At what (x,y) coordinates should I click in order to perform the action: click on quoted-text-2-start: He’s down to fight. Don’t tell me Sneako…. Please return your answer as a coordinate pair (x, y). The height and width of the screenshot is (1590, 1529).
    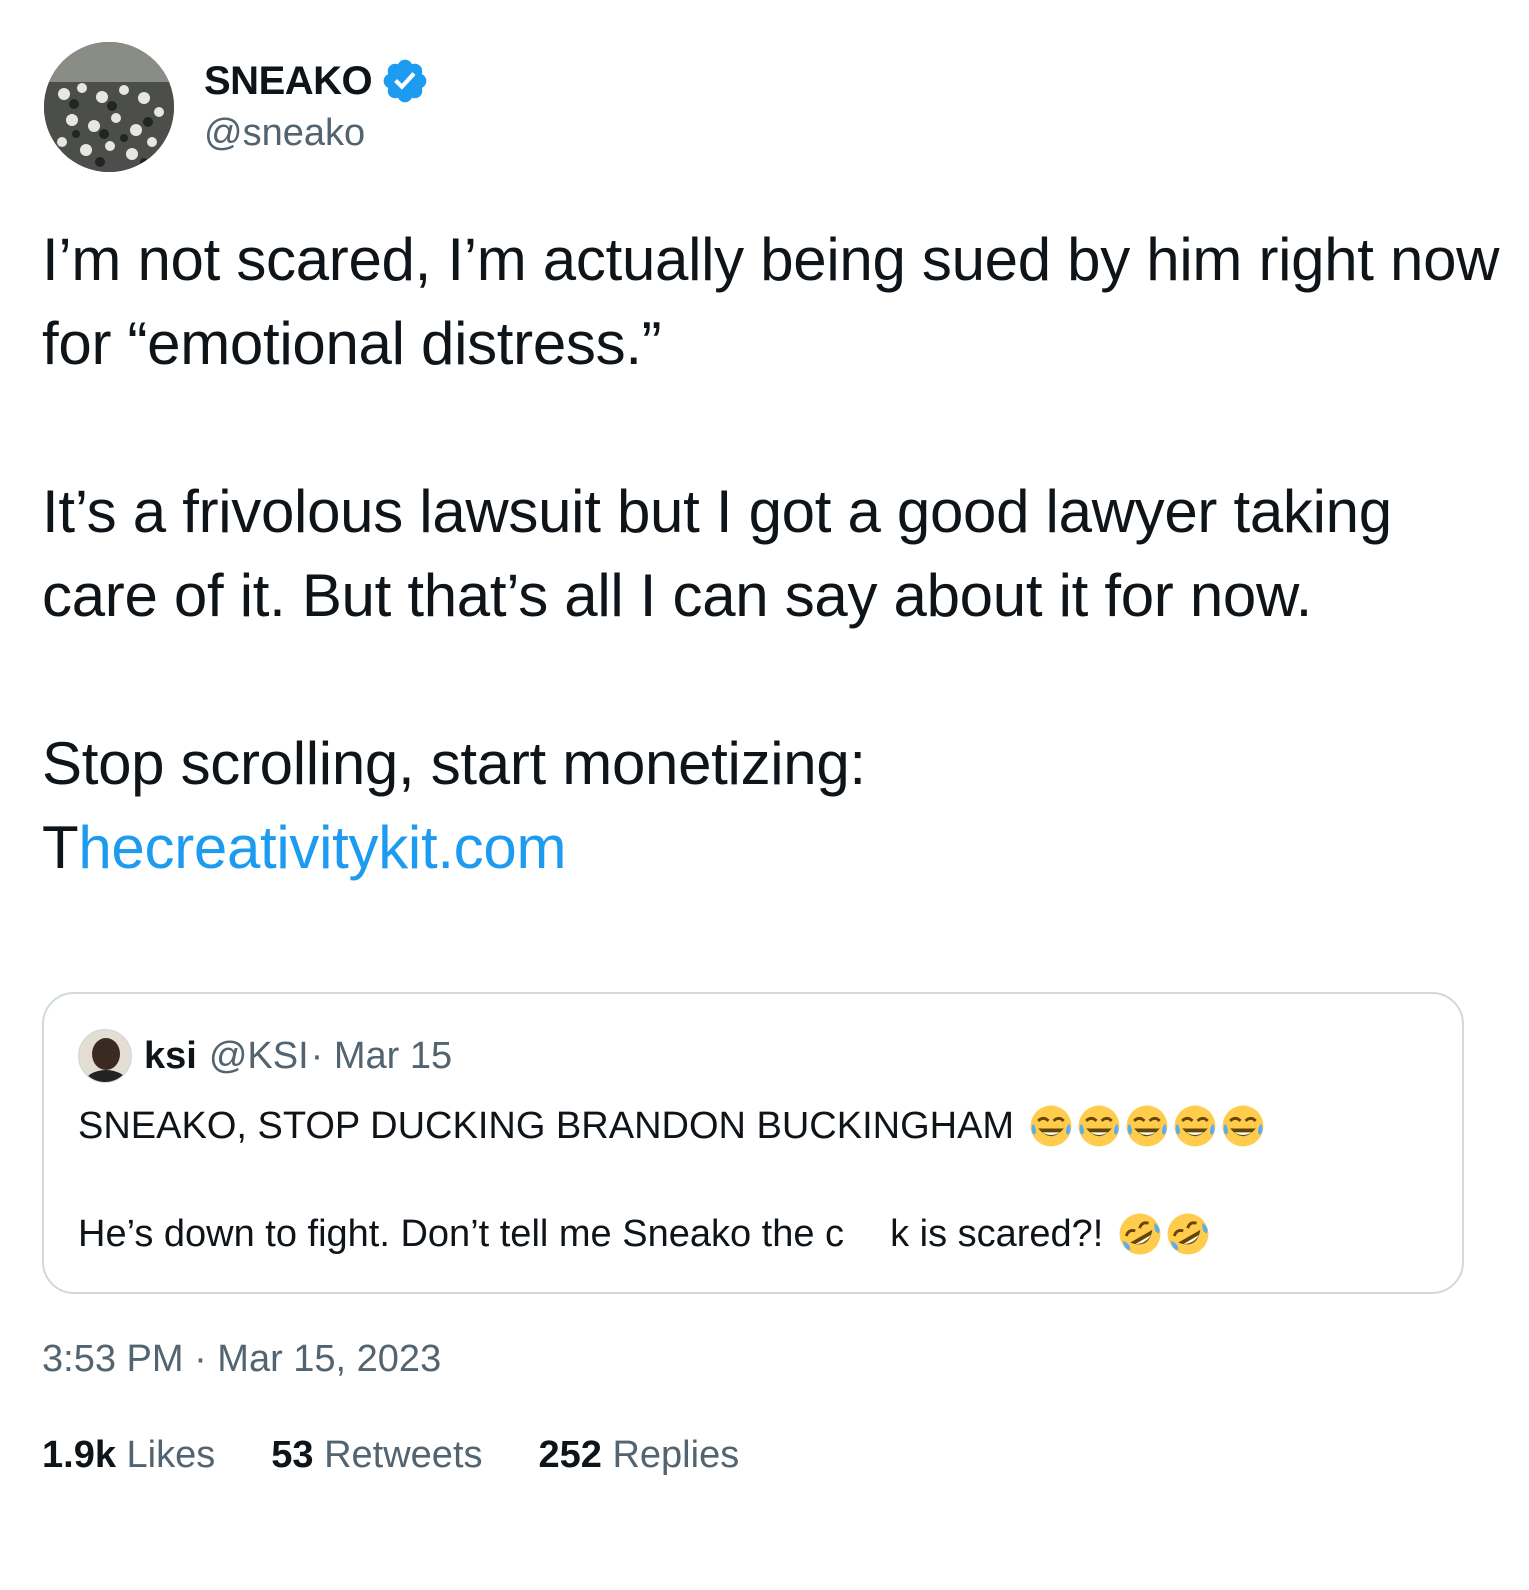
    Looking at the image, I should click on (461, 1233).